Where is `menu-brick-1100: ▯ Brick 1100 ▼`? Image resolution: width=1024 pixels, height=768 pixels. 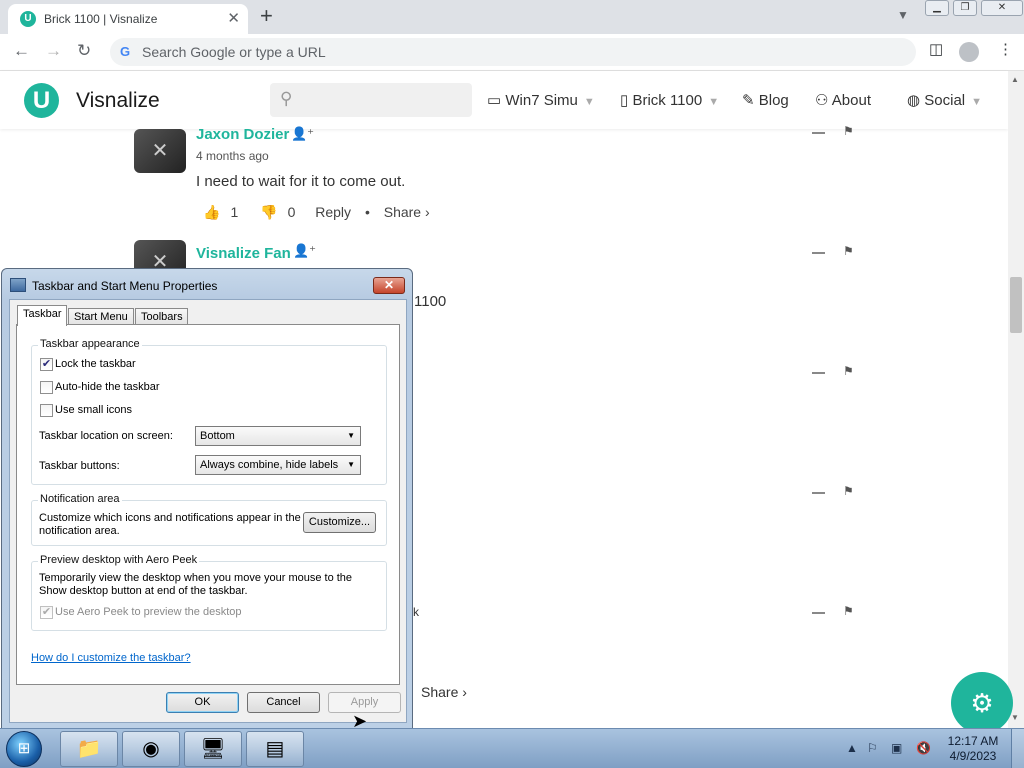
menu-brick-1100: ▯ Brick 1100 ▼ is located at coordinates (669, 100).